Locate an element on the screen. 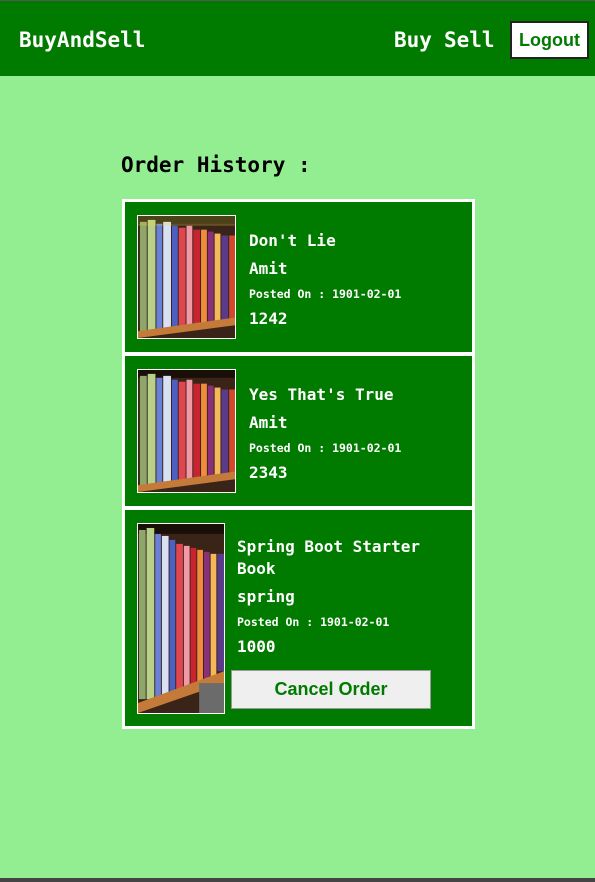  top-navbar: BuyAndSell Buy Sell Logout is located at coordinates (297, 38).